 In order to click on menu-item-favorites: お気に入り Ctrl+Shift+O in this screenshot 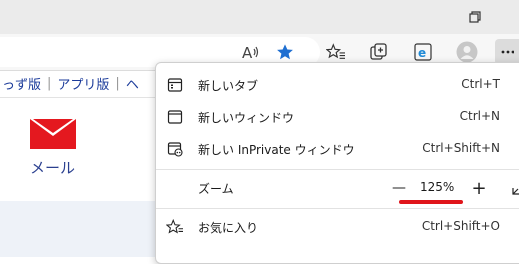, I will do `click(337, 227)`.